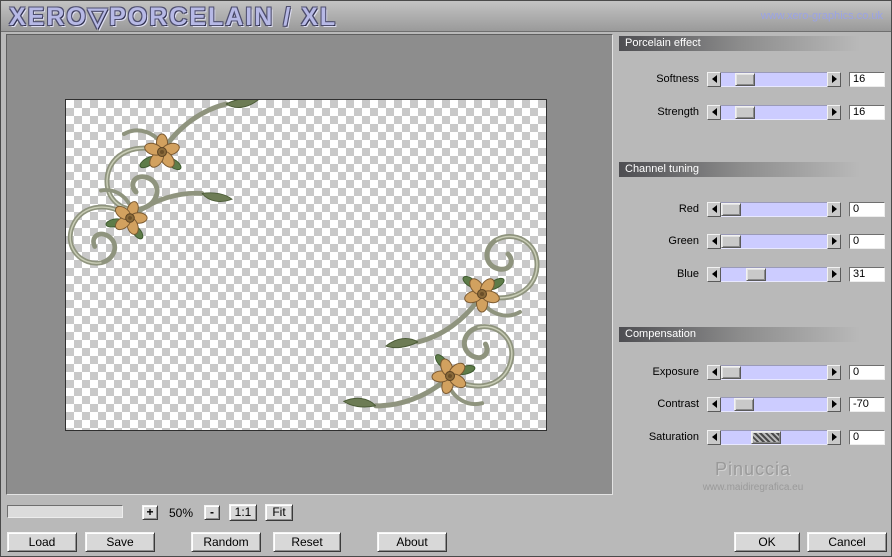 This screenshot has width=892, height=557. I want to click on slider-row-red: Red 0, so click(753, 209).